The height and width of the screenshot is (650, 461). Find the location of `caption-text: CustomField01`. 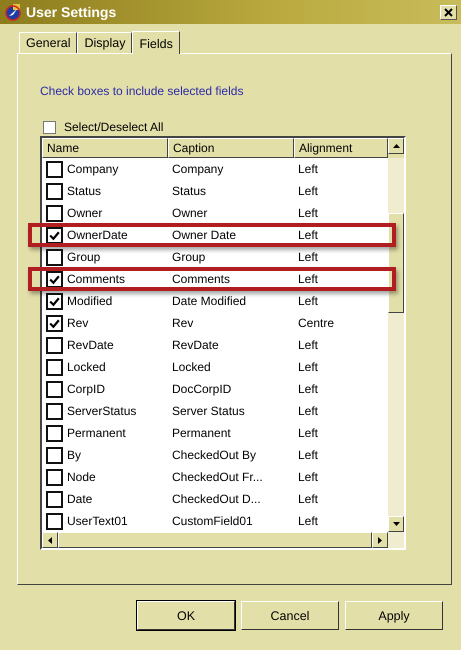

caption-text: CustomField01 is located at coordinates (212, 521).